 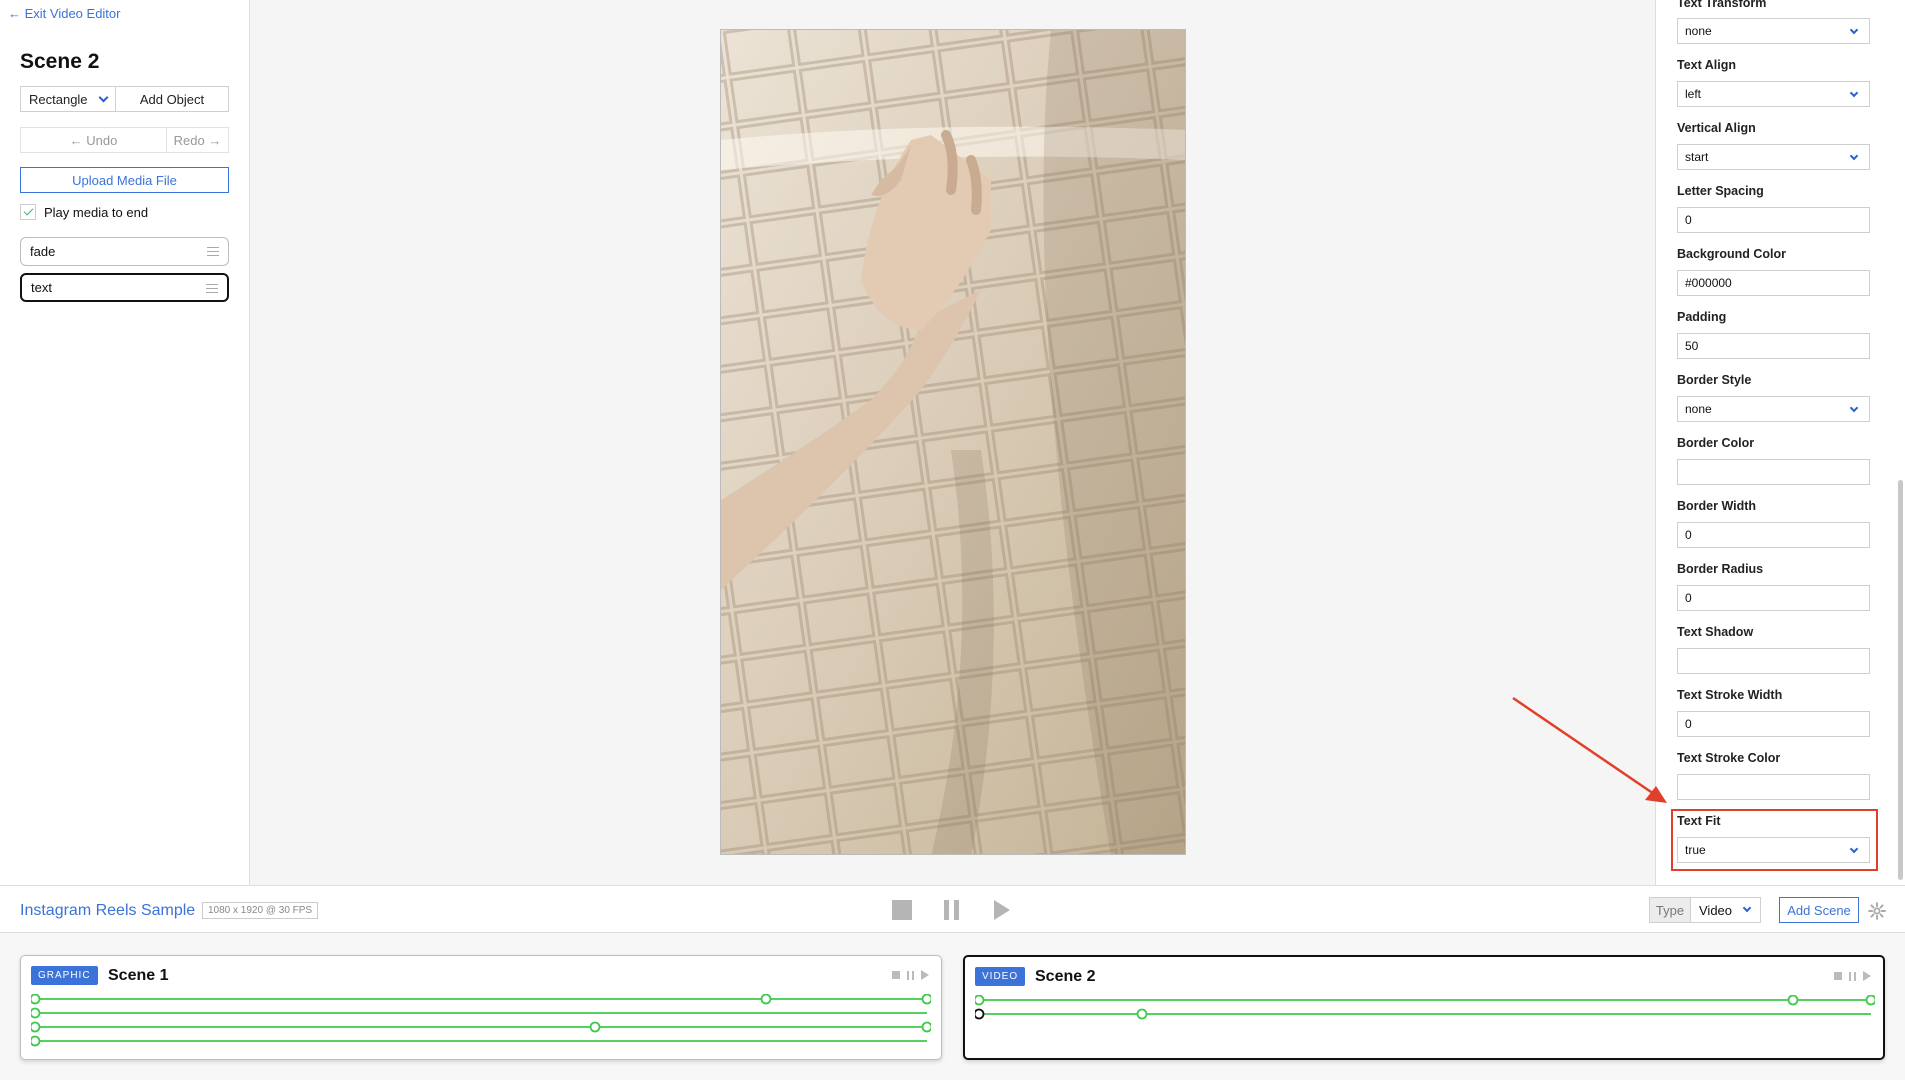 What do you see at coordinates (1773, 724) in the screenshot?
I see `text-stroke-width-input: 0` at bounding box center [1773, 724].